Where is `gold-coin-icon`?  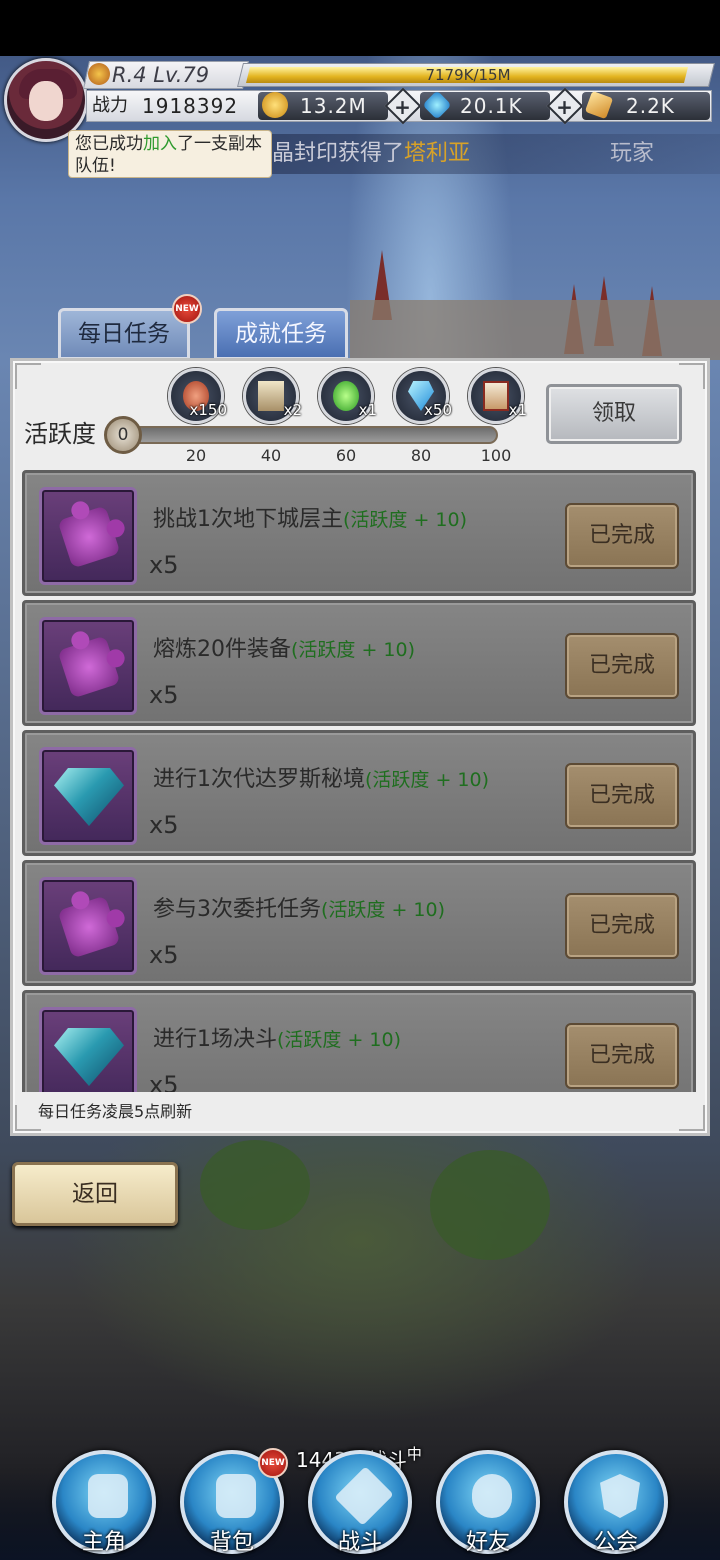
gold-coin-icon is located at coordinates (275, 105).